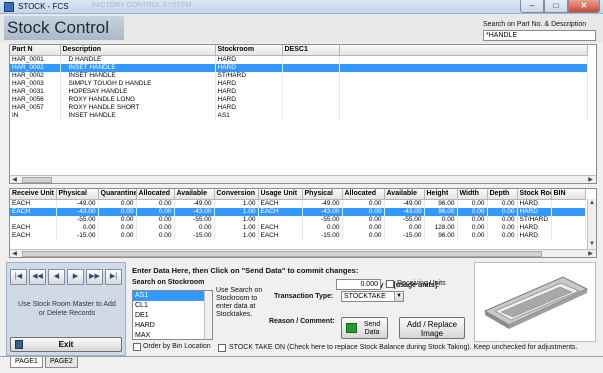  What do you see at coordinates (299, 107) in the screenshot?
I see `table-row: HAR_0057 ROXY HANDLE SHORT HARD` at bounding box center [299, 107].